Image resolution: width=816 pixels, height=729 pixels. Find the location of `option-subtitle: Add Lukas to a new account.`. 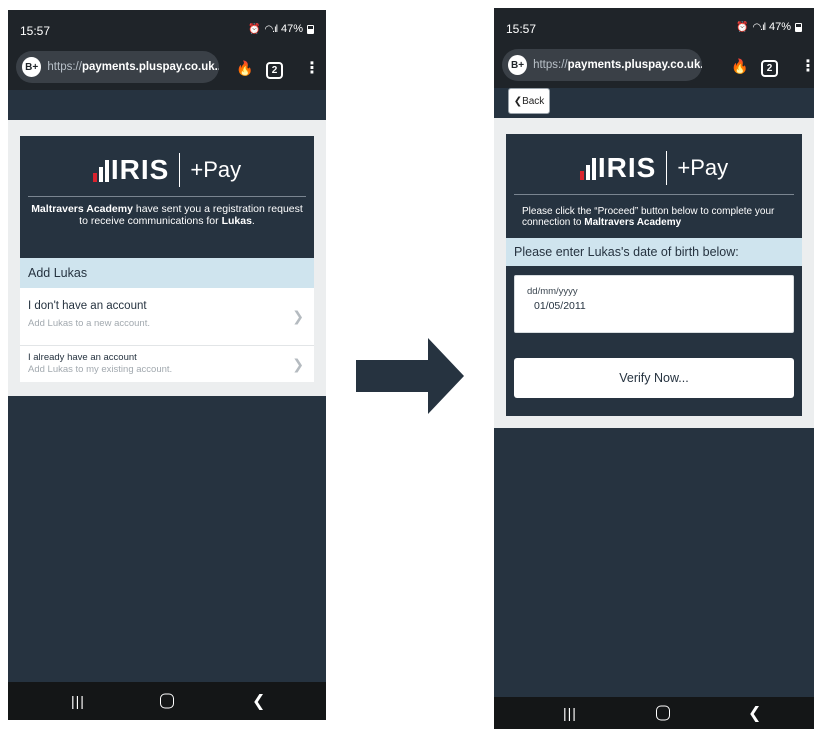

option-subtitle: Add Lukas to a new account. is located at coordinates (89, 323).